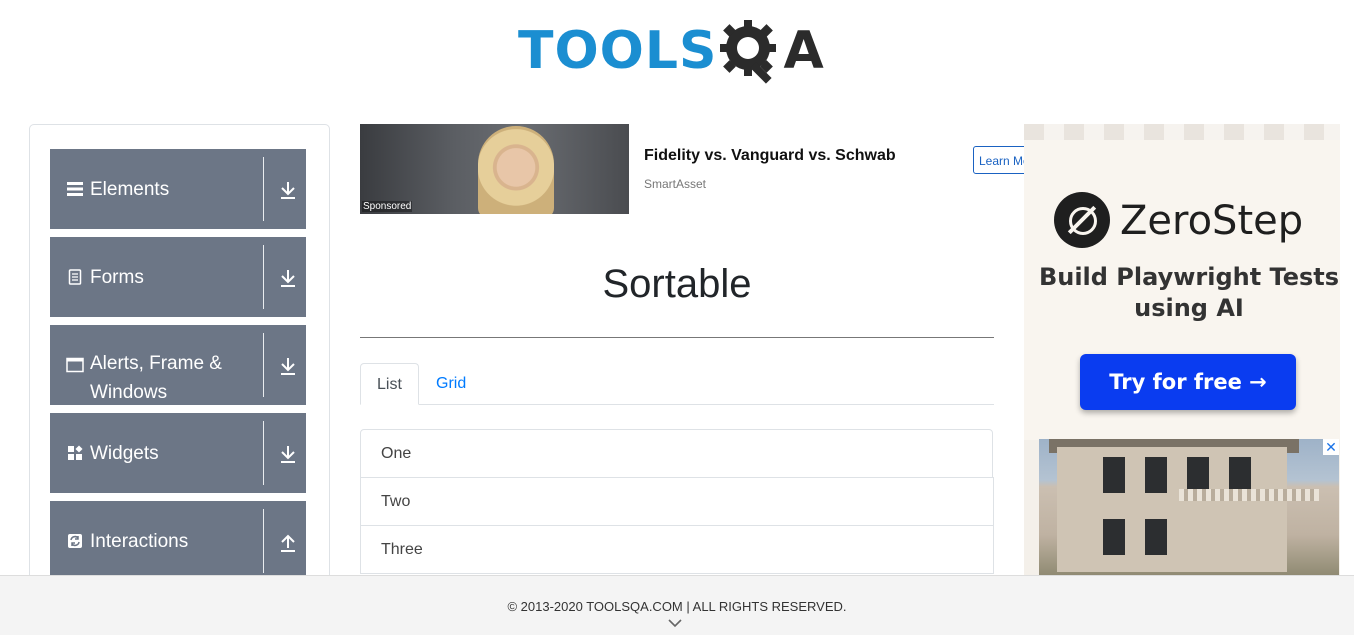 The width and height of the screenshot is (1366, 635). Describe the element at coordinates (1249, 495) in the screenshot. I see `house-balcony` at that location.